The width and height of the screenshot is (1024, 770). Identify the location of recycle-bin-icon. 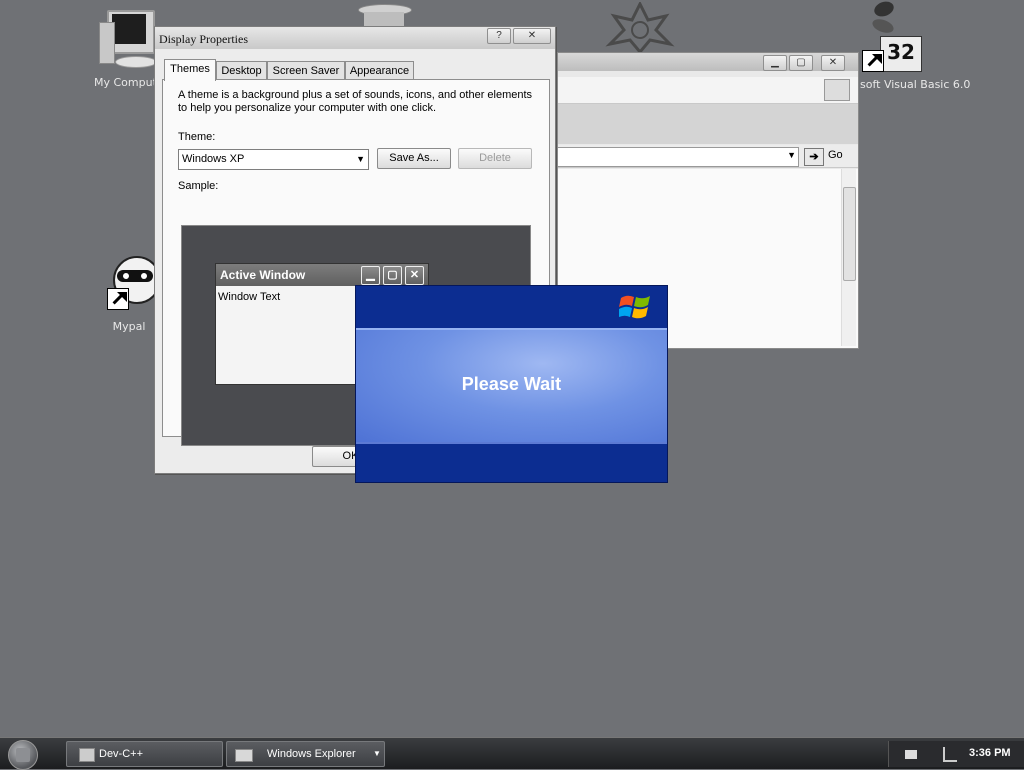
(385, 15).